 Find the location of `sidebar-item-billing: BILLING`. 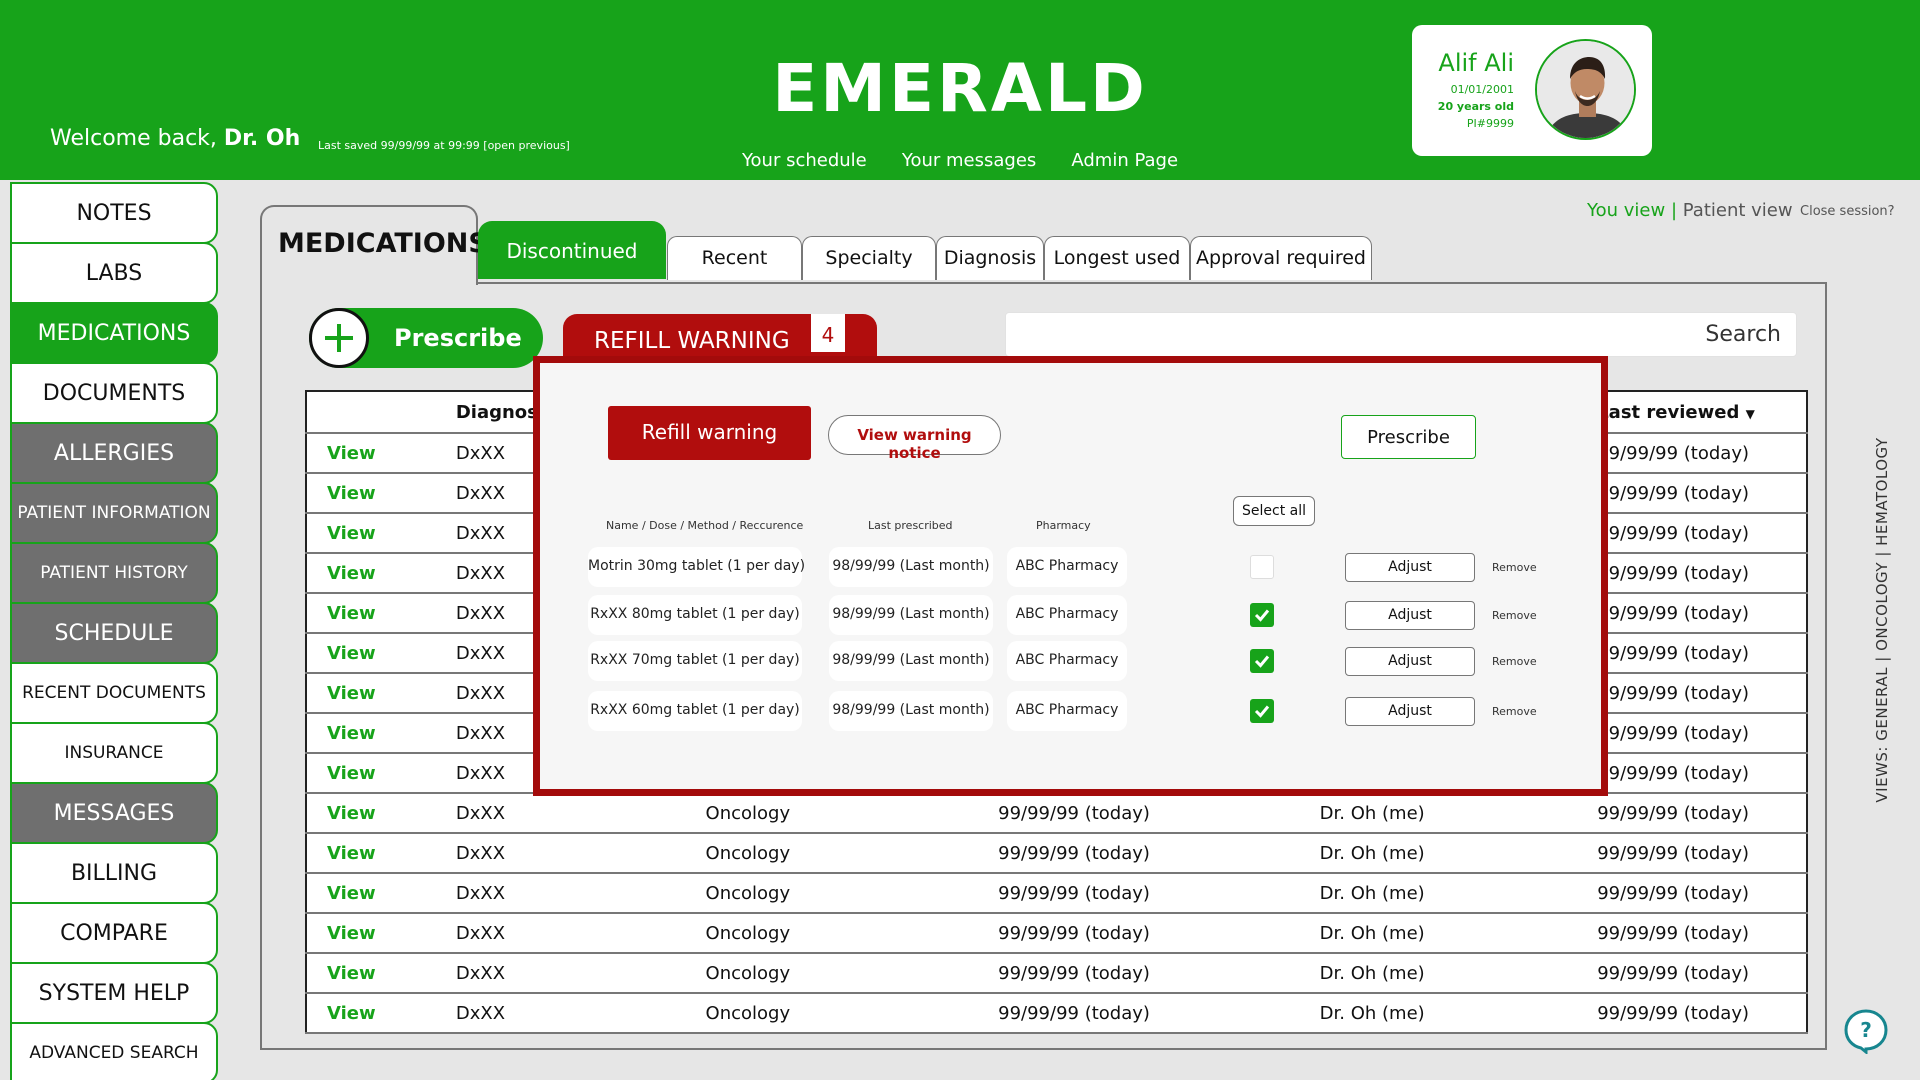

sidebar-item-billing: BILLING is located at coordinates (114, 873).